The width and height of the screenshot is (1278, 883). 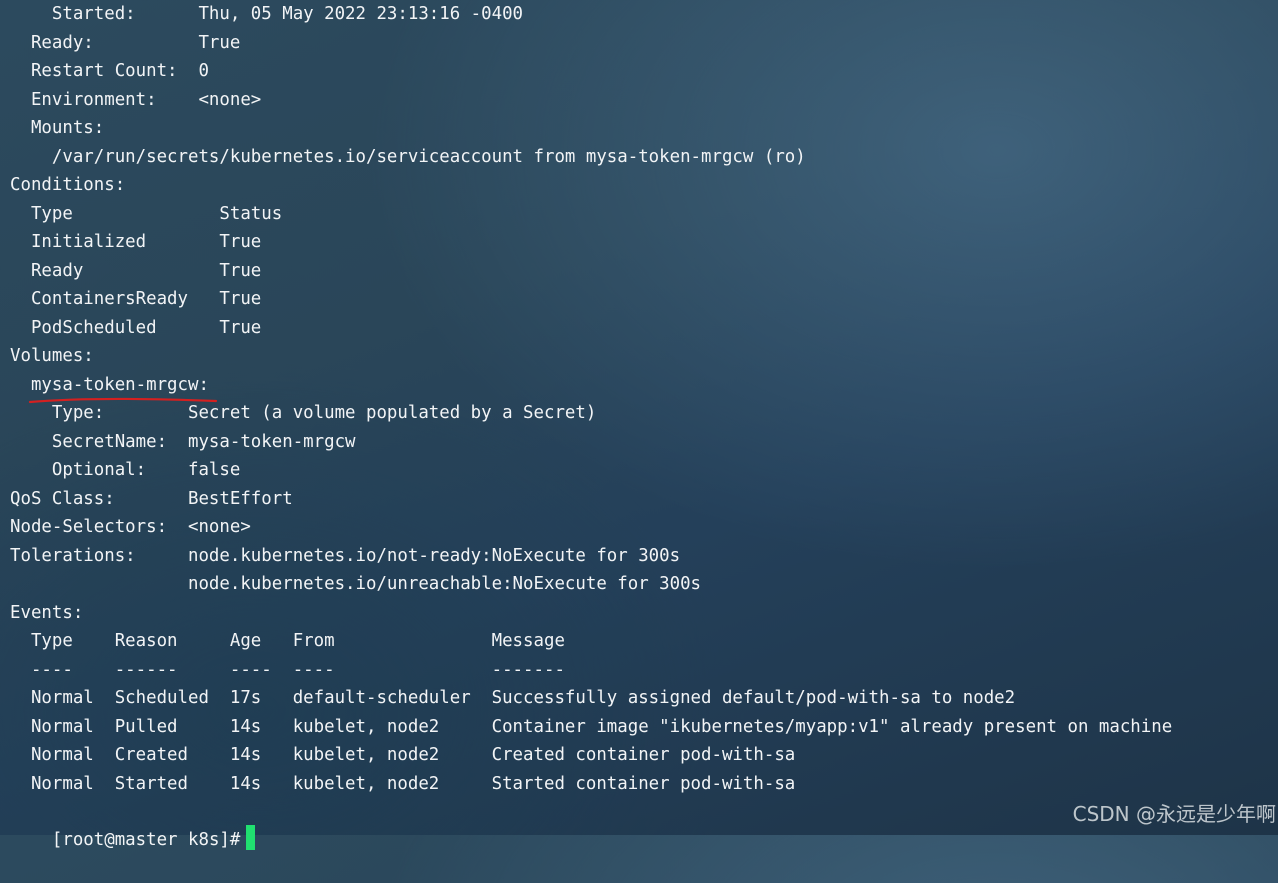 I want to click on red-underline-annotation, so click(x=123, y=400).